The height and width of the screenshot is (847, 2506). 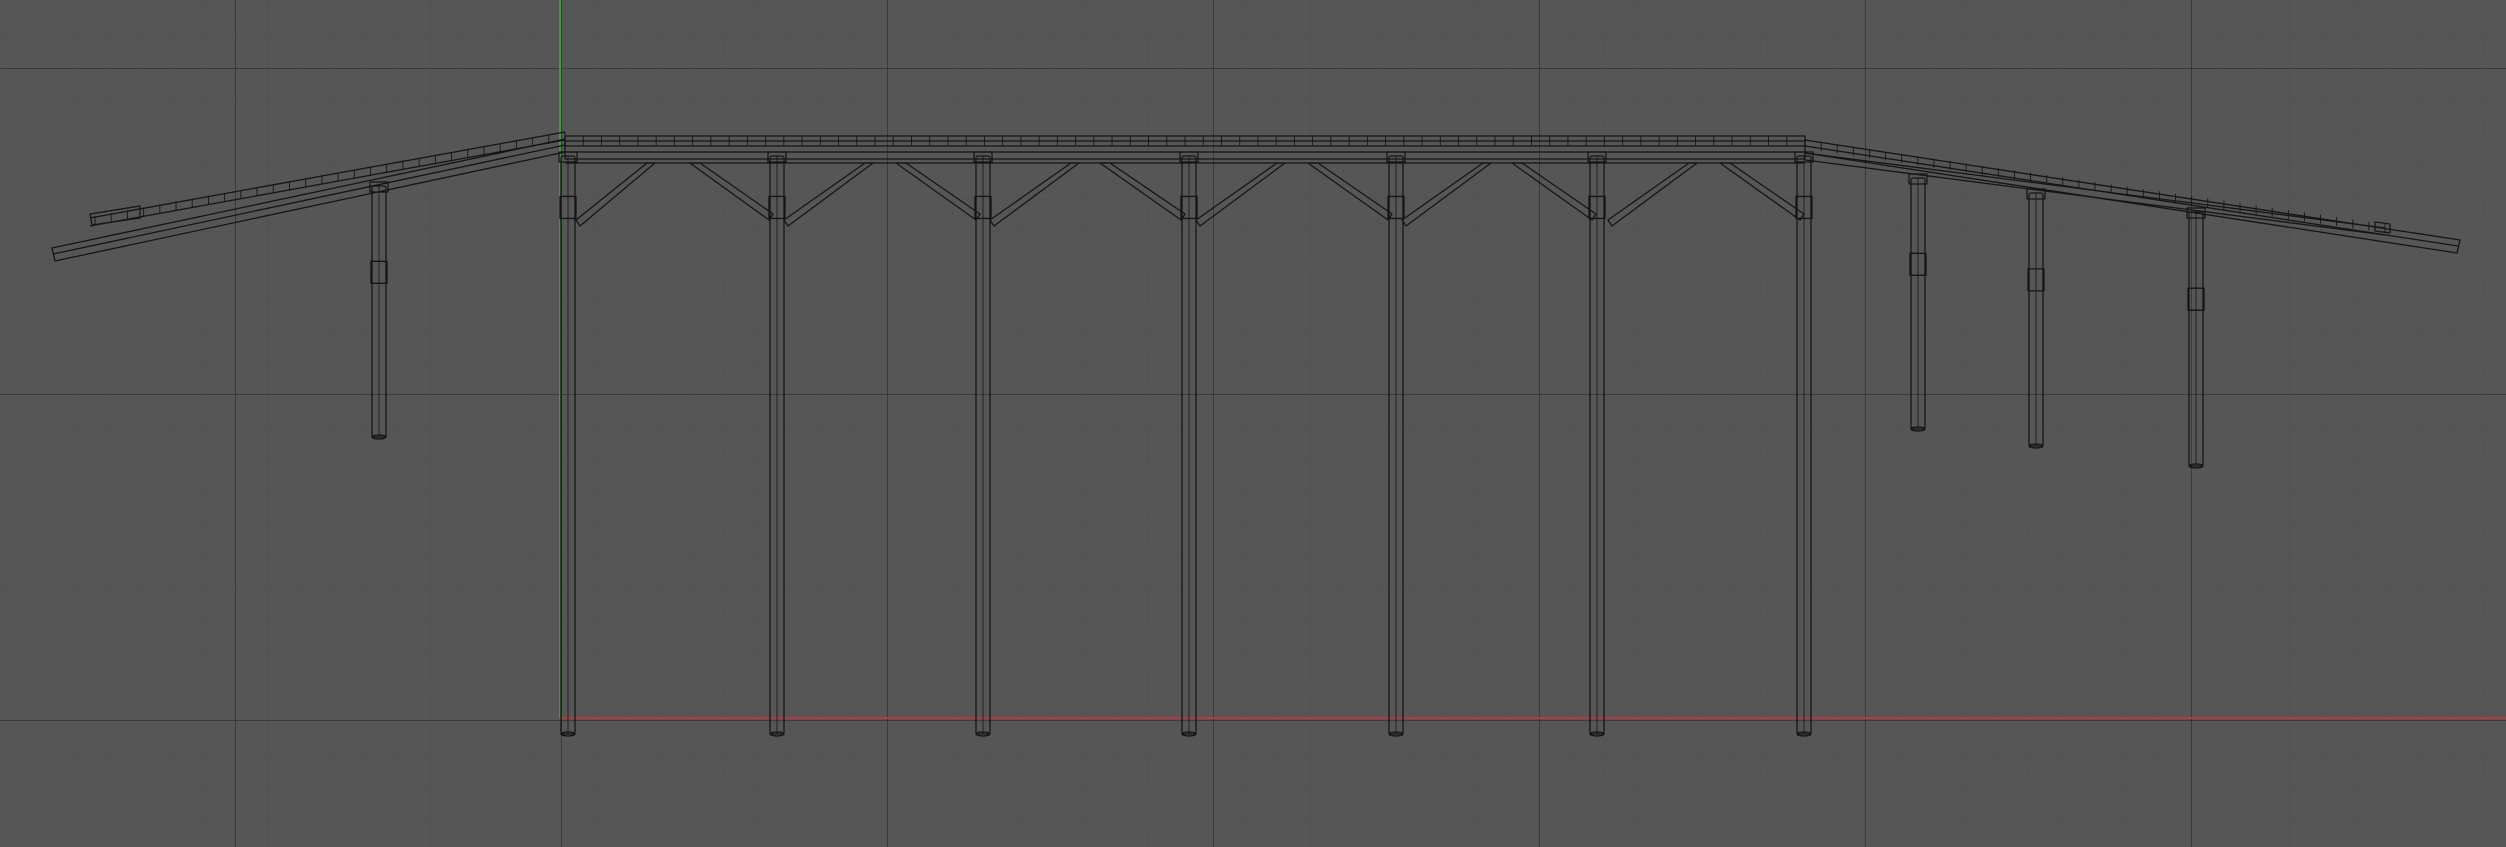 I want to click on diagonal-braces, so click(x=1190, y=194).